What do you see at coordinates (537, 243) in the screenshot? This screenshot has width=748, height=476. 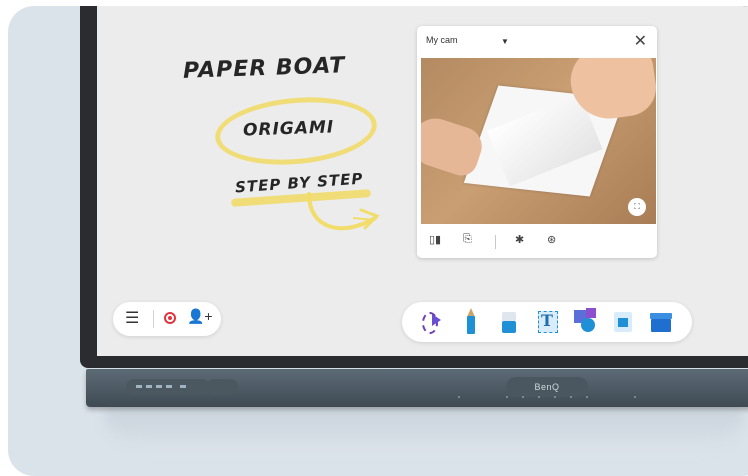 I see `camera-toolbar: ▯▮ ⎘ ✱ ⊛` at bounding box center [537, 243].